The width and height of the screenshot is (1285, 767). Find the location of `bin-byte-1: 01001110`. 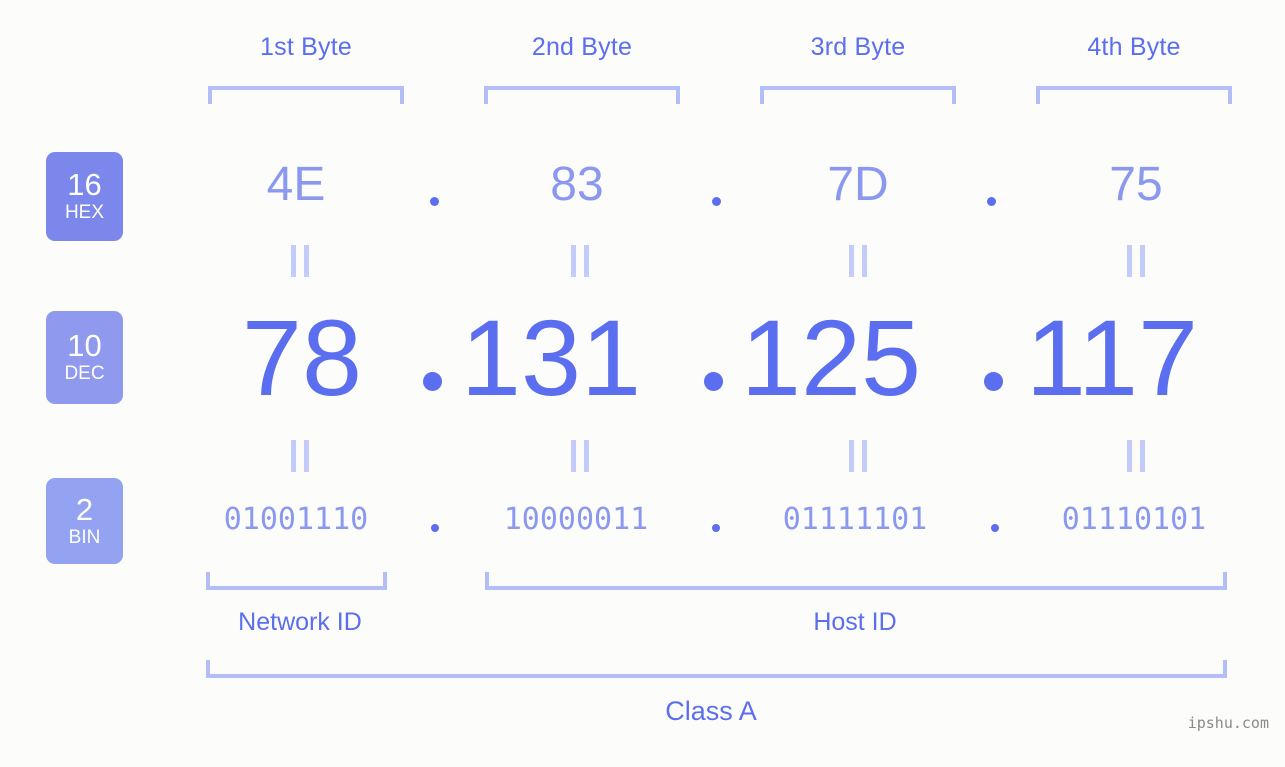

bin-byte-1: 01001110 is located at coordinates (296, 519).